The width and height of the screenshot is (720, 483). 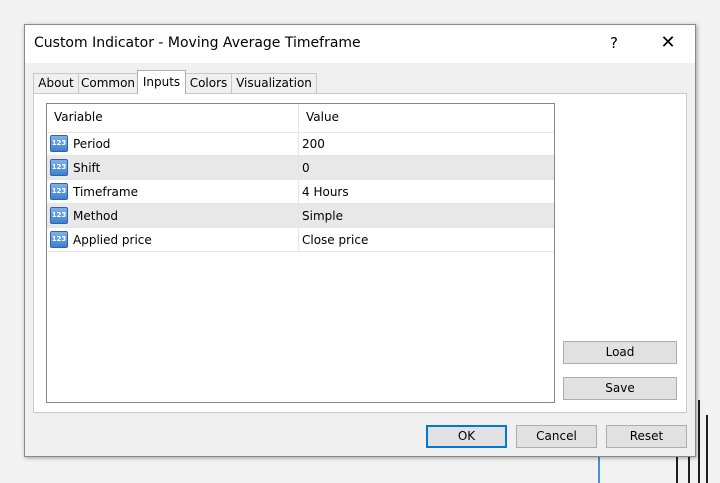 What do you see at coordinates (78, 117) in the screenshot?
I see `column-header-variable: Variable` at bounding box center [78, 117].